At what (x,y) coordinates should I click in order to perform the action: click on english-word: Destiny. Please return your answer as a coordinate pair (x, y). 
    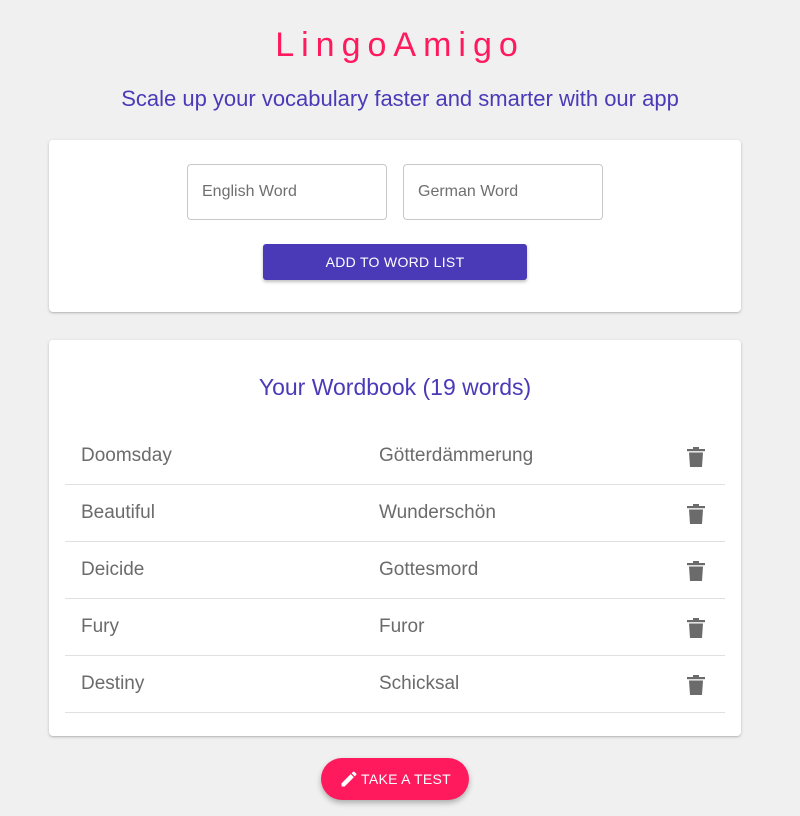
    Looking at the image, I should click on (113, 683).